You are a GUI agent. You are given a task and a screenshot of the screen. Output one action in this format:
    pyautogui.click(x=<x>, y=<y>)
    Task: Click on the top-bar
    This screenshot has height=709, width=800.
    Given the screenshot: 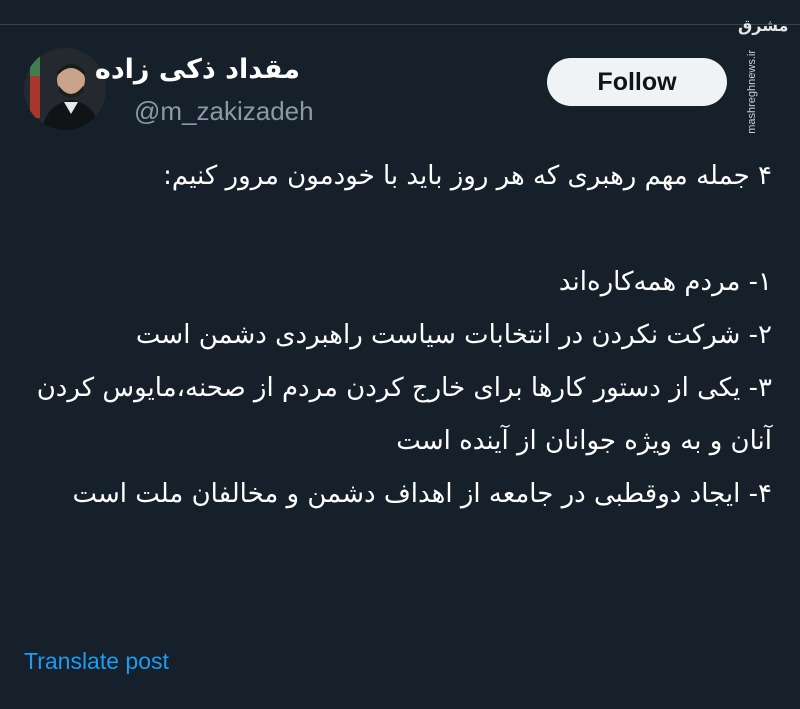 What is the action you would take?
    pyautogui.click(x=400, y=12)
    